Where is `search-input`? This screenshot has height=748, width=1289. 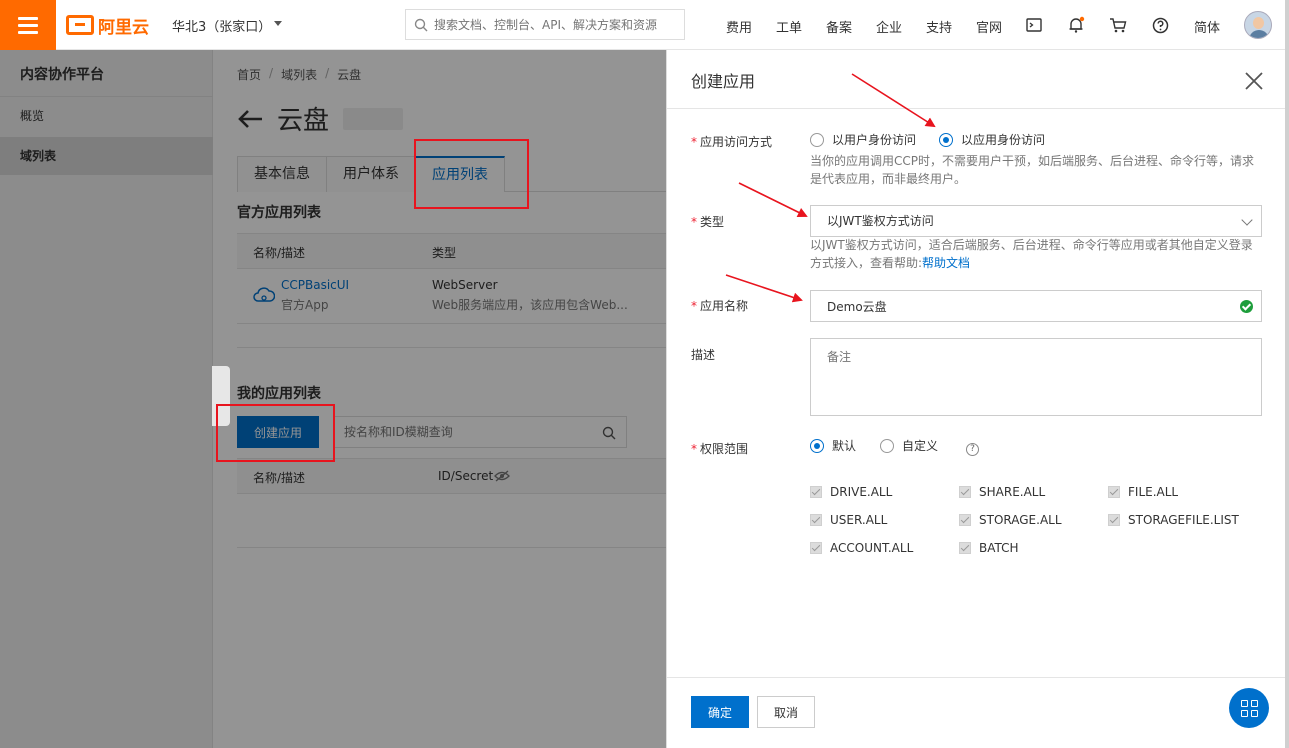
search-input is located at coordinates (554, 24).